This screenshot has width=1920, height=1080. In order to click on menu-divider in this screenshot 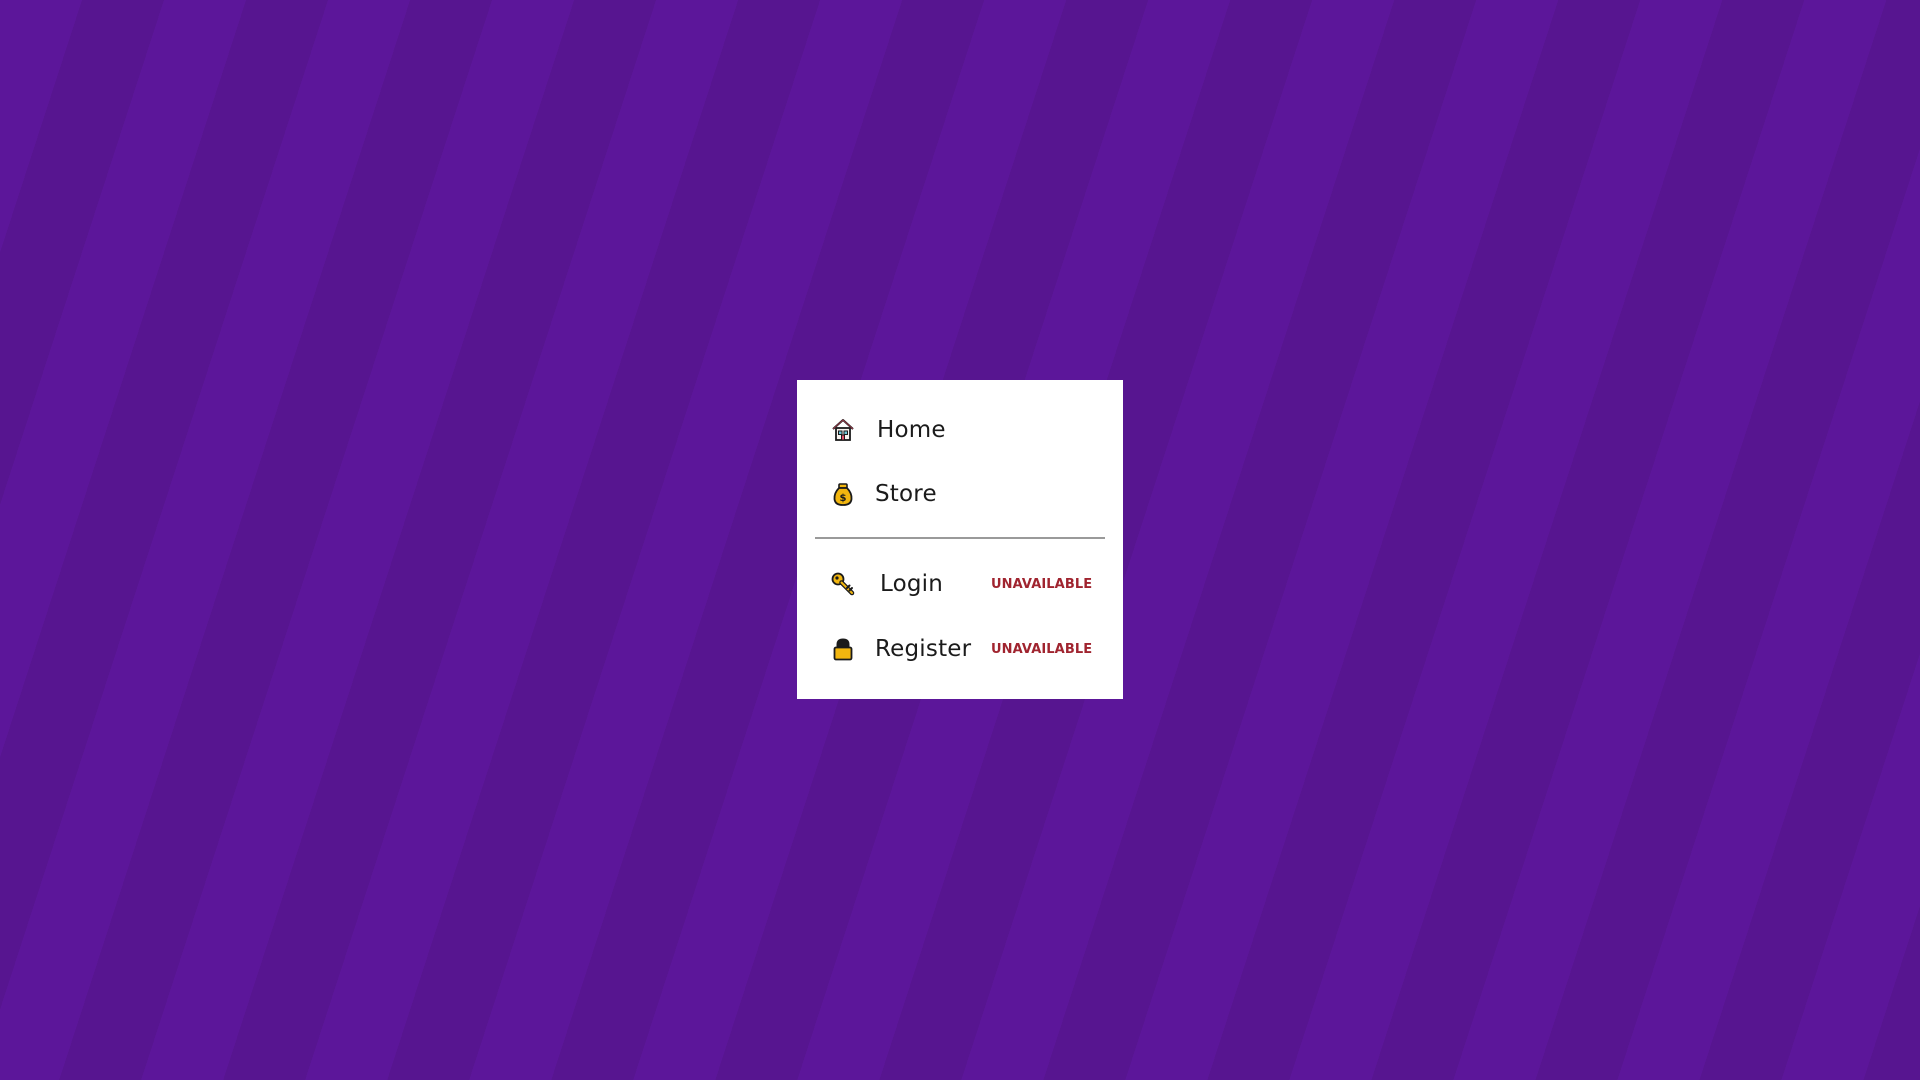, I will do `click(960, 538)`.